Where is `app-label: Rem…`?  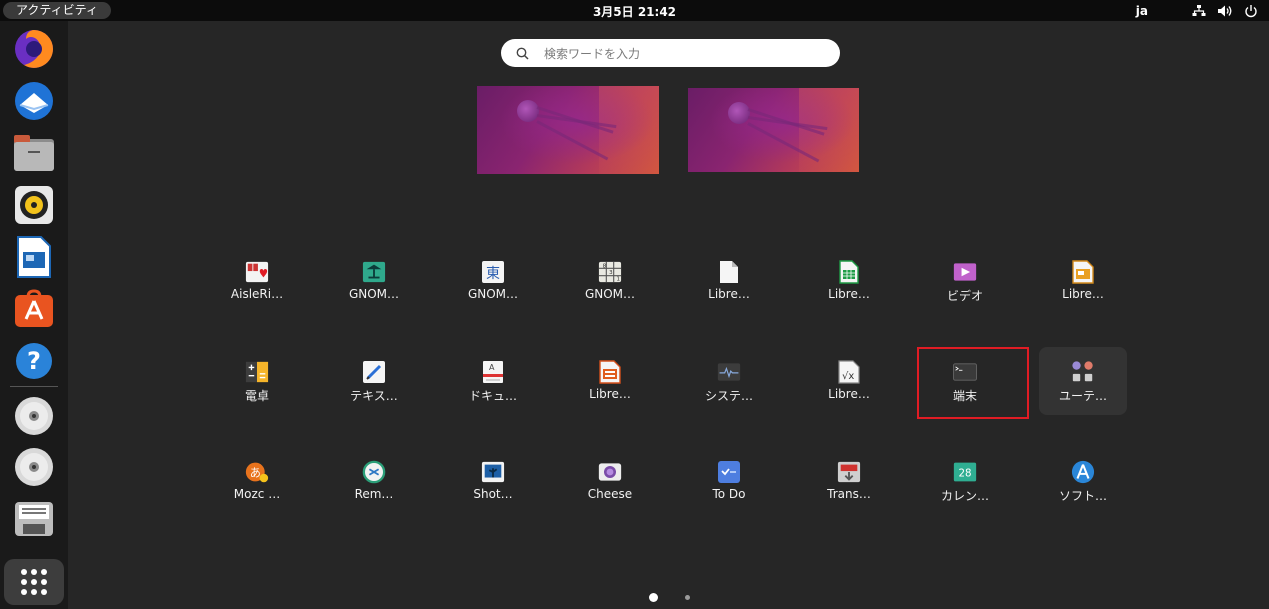 app-label: Rem… is located at coordinates (374, 494).